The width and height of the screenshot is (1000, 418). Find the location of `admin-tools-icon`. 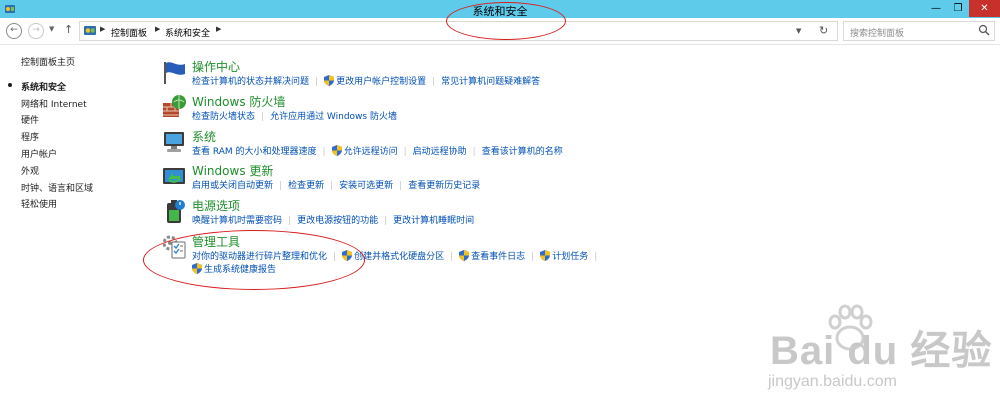

admin-tools-icon is located at coordinates (174, 247).